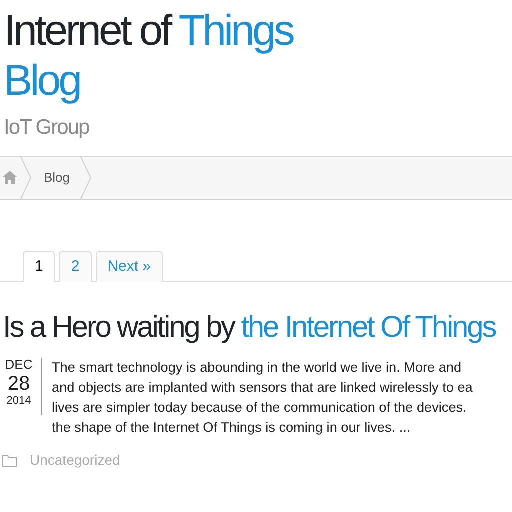 The width and height of the screenshot is (512, 512). I want to click on date-year: 2014, so click(19, 401).